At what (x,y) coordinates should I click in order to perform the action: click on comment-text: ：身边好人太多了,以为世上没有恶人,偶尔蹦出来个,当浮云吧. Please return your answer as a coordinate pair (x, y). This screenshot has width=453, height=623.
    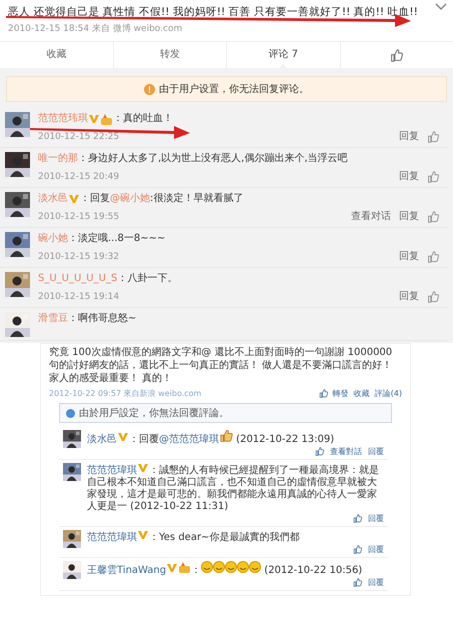
    Looking at the image, I should click on (213, 159).